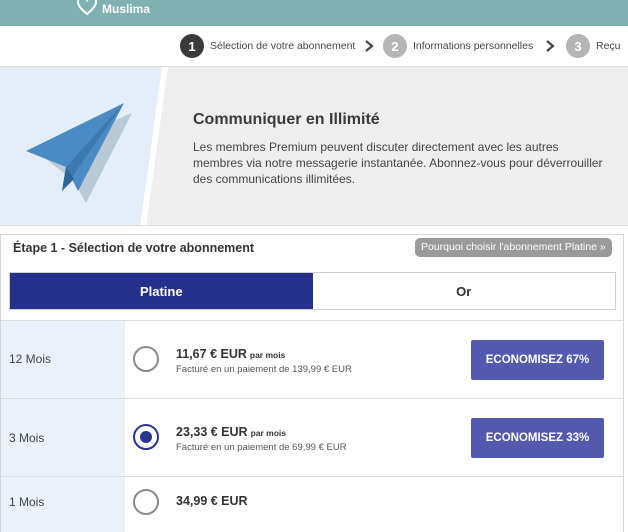 The image size is (628, 532). I want to click on step-number: 2, so click(395, 46).